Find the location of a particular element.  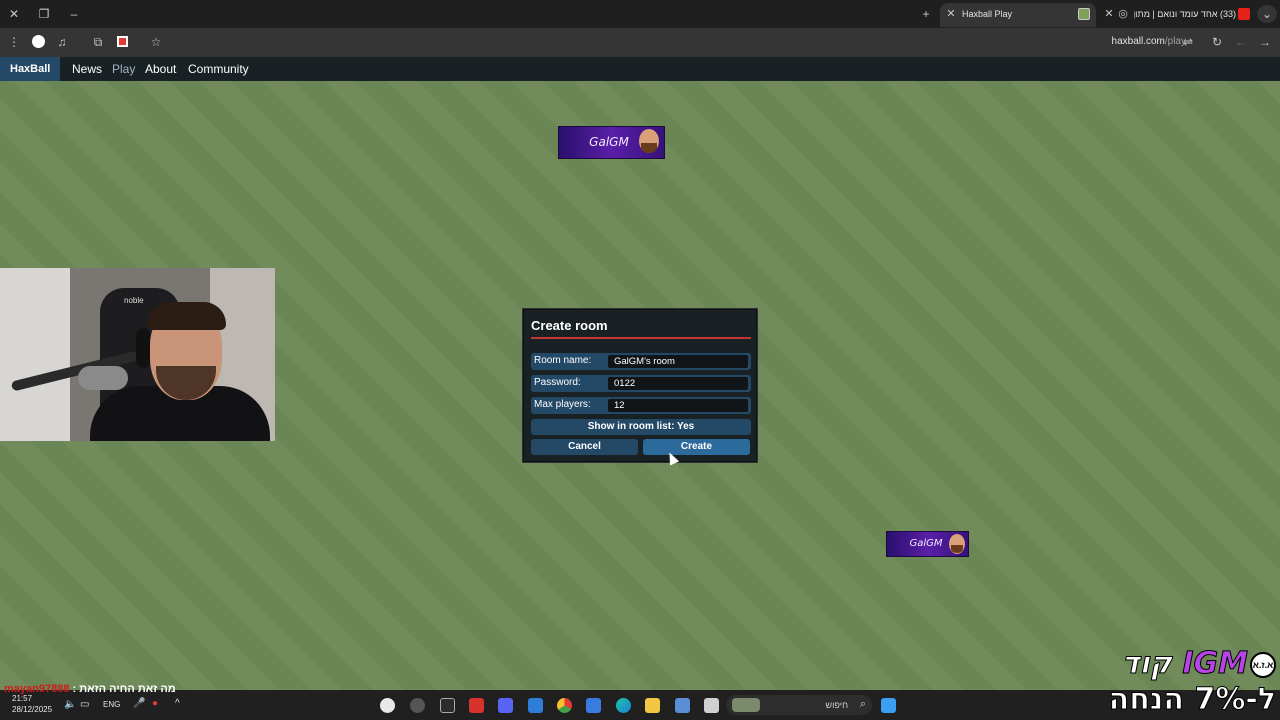

streamer-hair is located at coordinates (187, 316).